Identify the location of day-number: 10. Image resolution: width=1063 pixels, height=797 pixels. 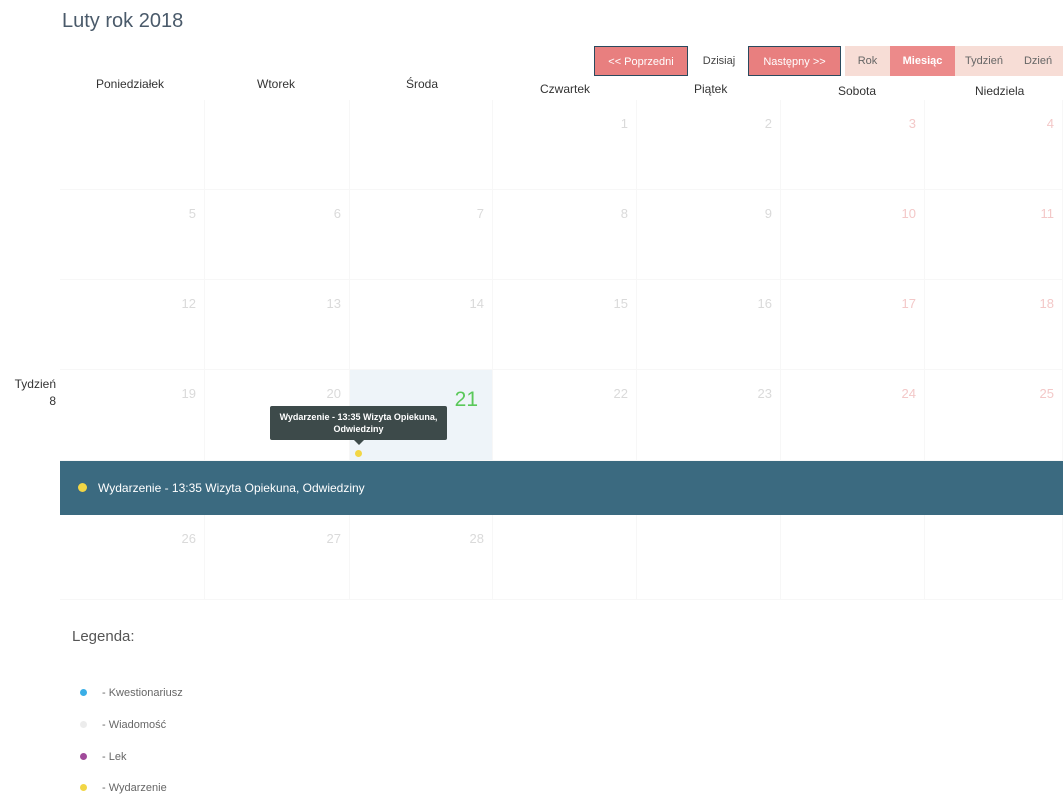
(908, 213).